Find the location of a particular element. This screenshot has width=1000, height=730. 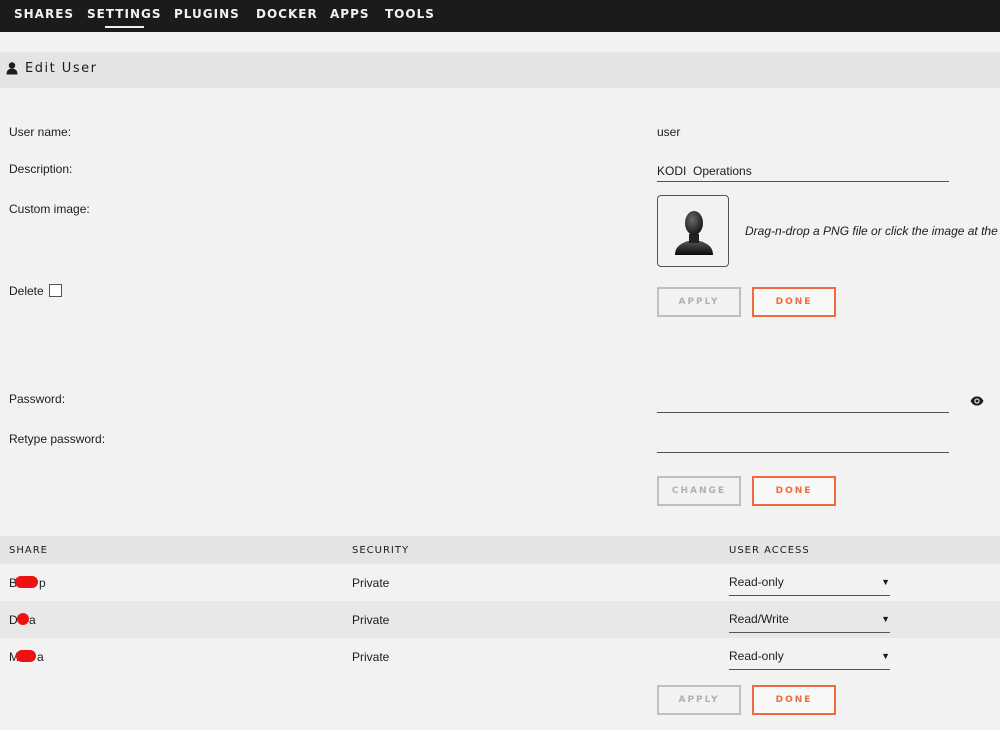

done-button: DONE is located at coordinates (794, 302).